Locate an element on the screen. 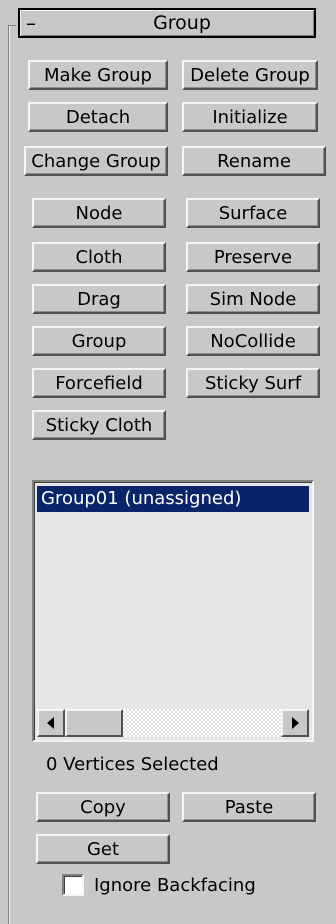 Image resolution: width=336 pixels, height=924 pixels. ignore-backfacing-option: Ignore Backfacing is located at coordinates (159, 885).